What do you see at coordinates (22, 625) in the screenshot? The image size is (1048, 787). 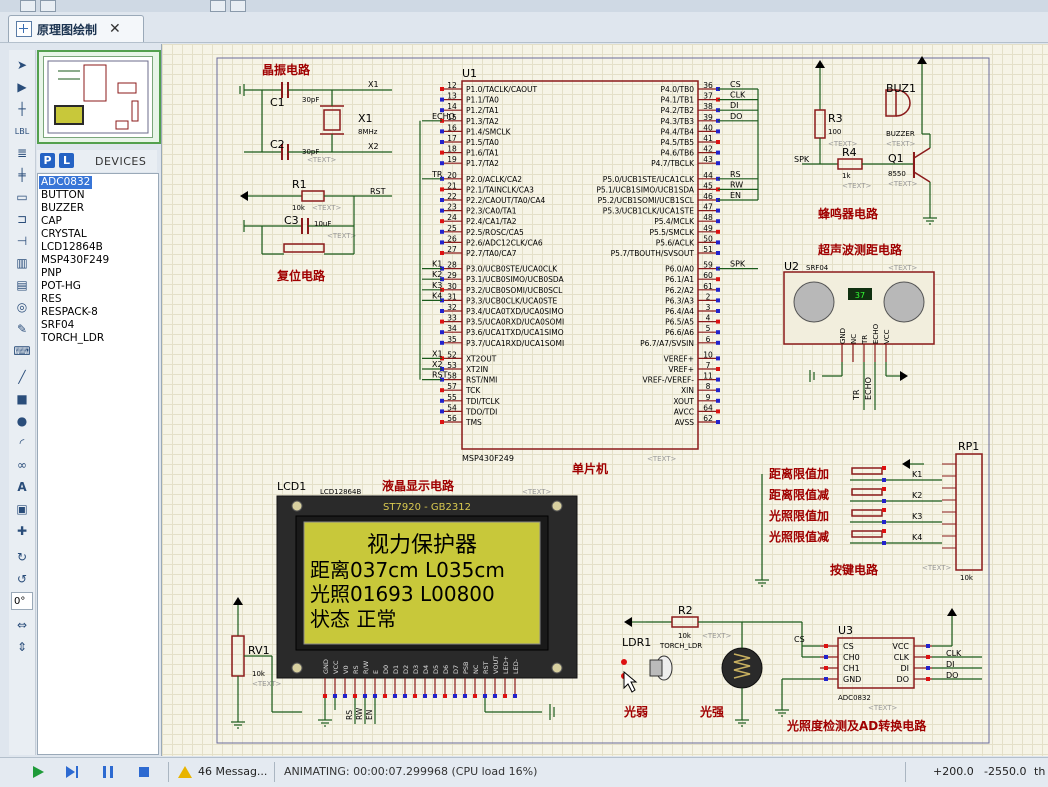 I see `mirror-horizontal-icon: ⇔` at bounding box center [22, 625].